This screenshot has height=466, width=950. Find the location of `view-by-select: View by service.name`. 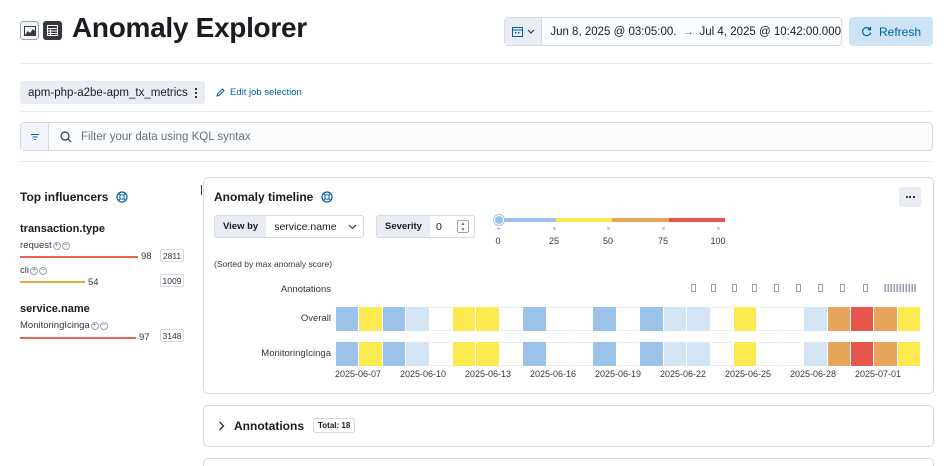

view-by-select: View by service.name is located at coordinates (289, 226).